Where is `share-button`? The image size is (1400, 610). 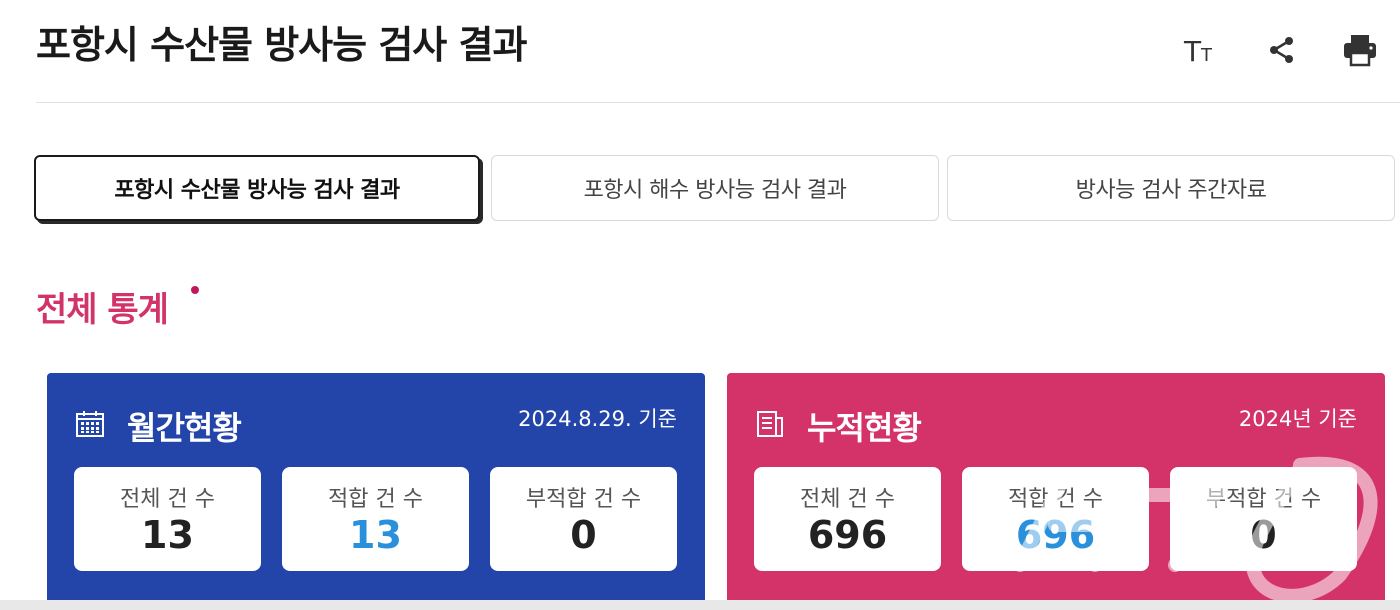
share-button is located at coordinates (1282, 50).